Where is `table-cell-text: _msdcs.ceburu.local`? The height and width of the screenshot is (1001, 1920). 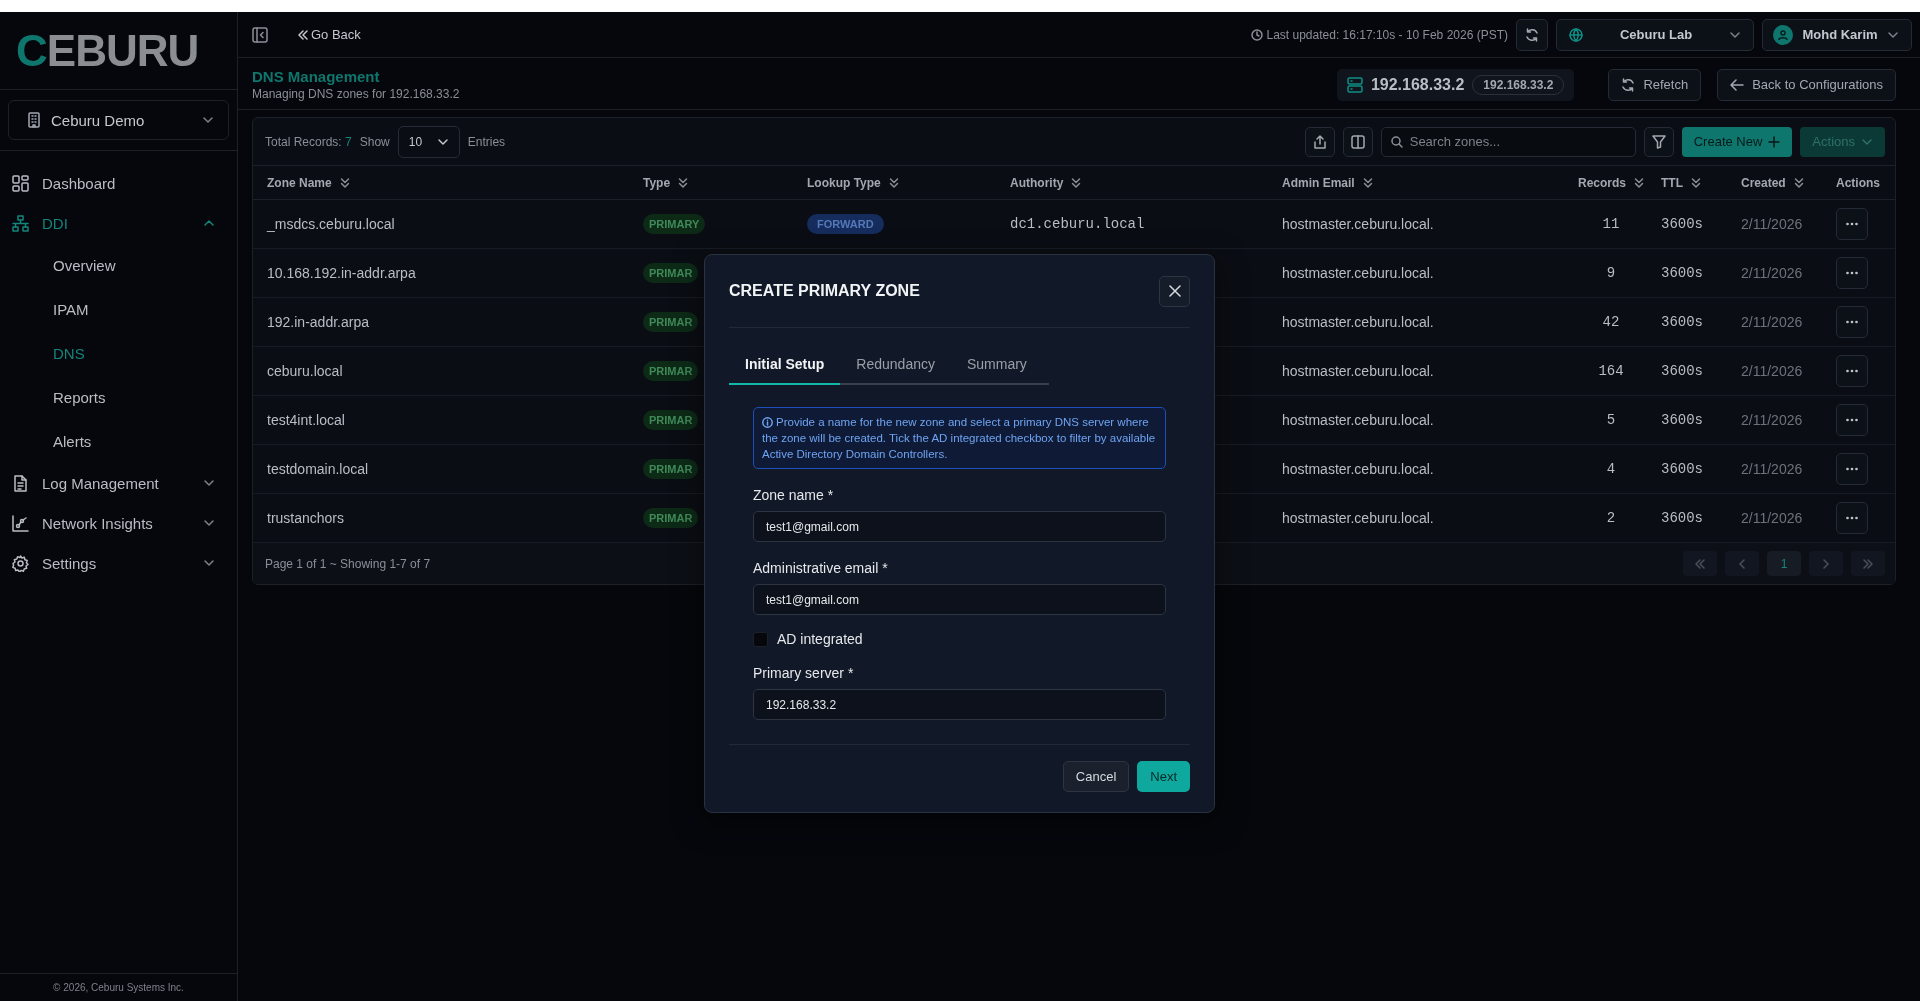
table-cell-text: _msdcs.ceburu.local is located at coordinates (331, 224).